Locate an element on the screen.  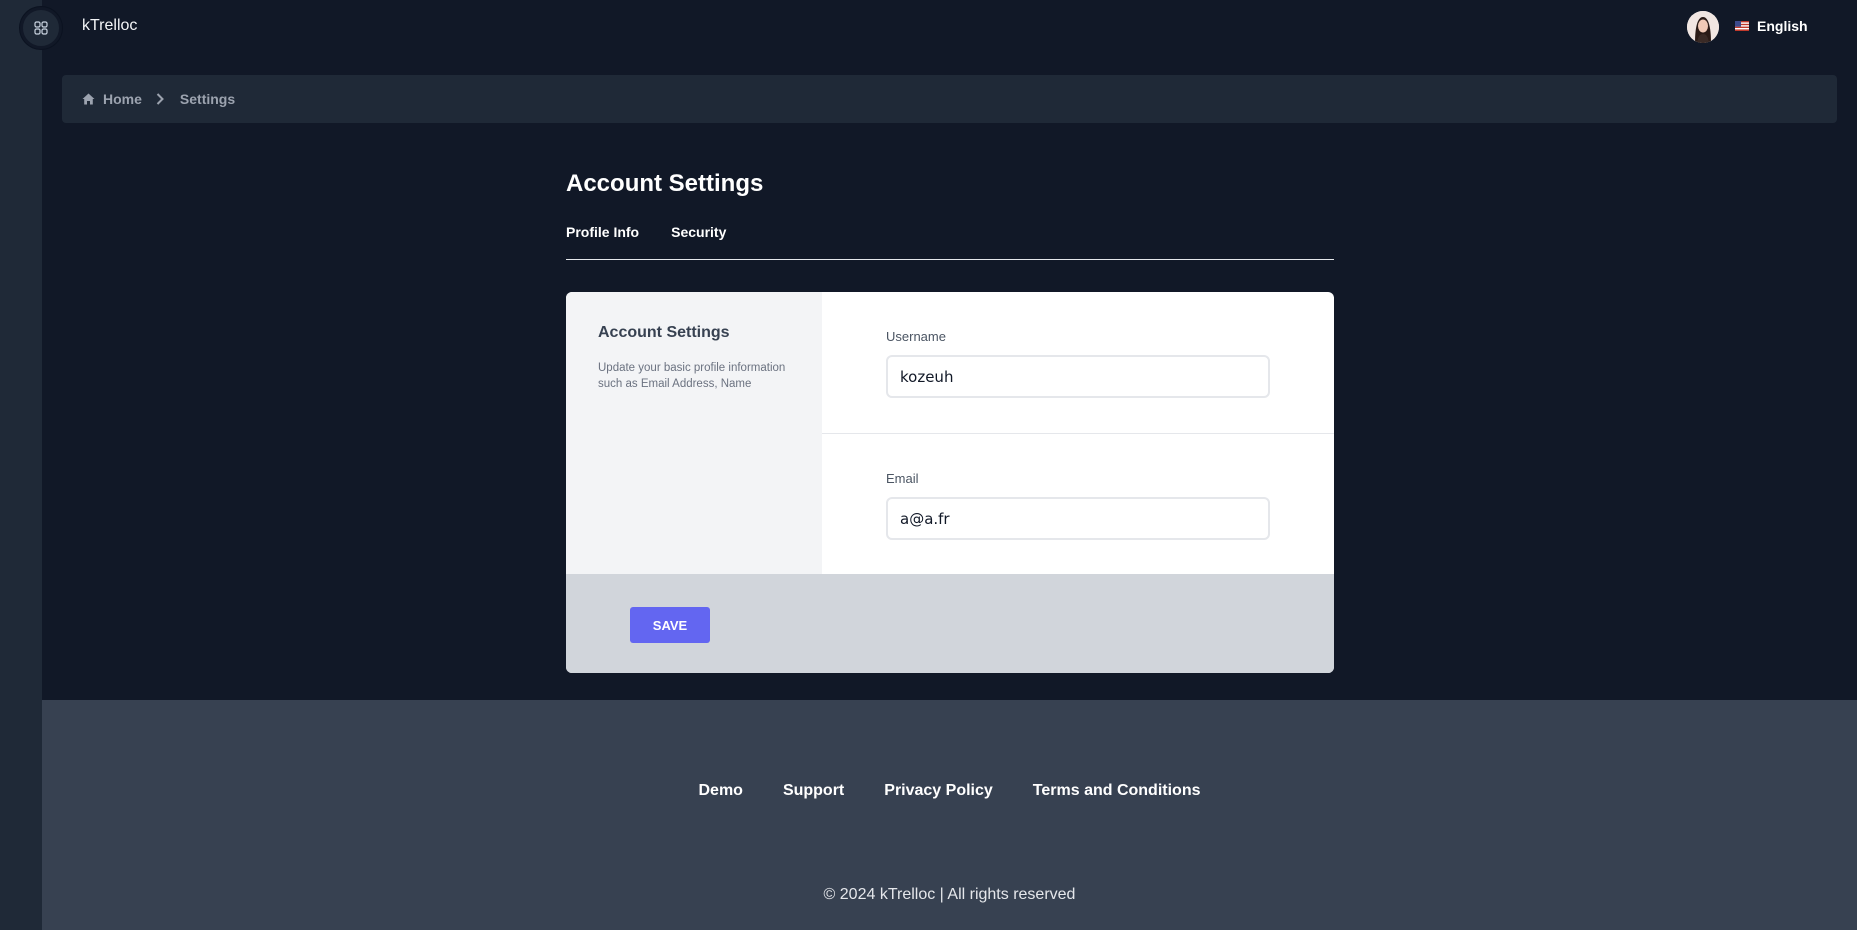
card-heading: Account Settings is located at coordinates (664, 332).